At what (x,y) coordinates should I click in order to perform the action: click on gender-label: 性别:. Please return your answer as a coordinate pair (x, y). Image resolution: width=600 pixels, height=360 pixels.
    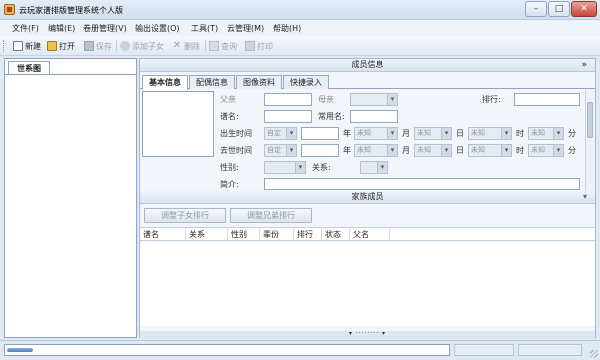
    Looking at the image, I should click on (229, 167).